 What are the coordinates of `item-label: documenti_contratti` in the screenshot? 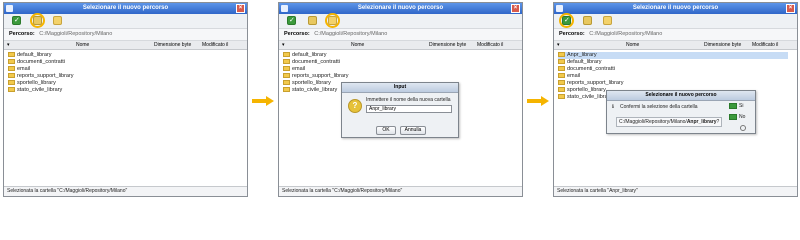 It's located at (316, 62).